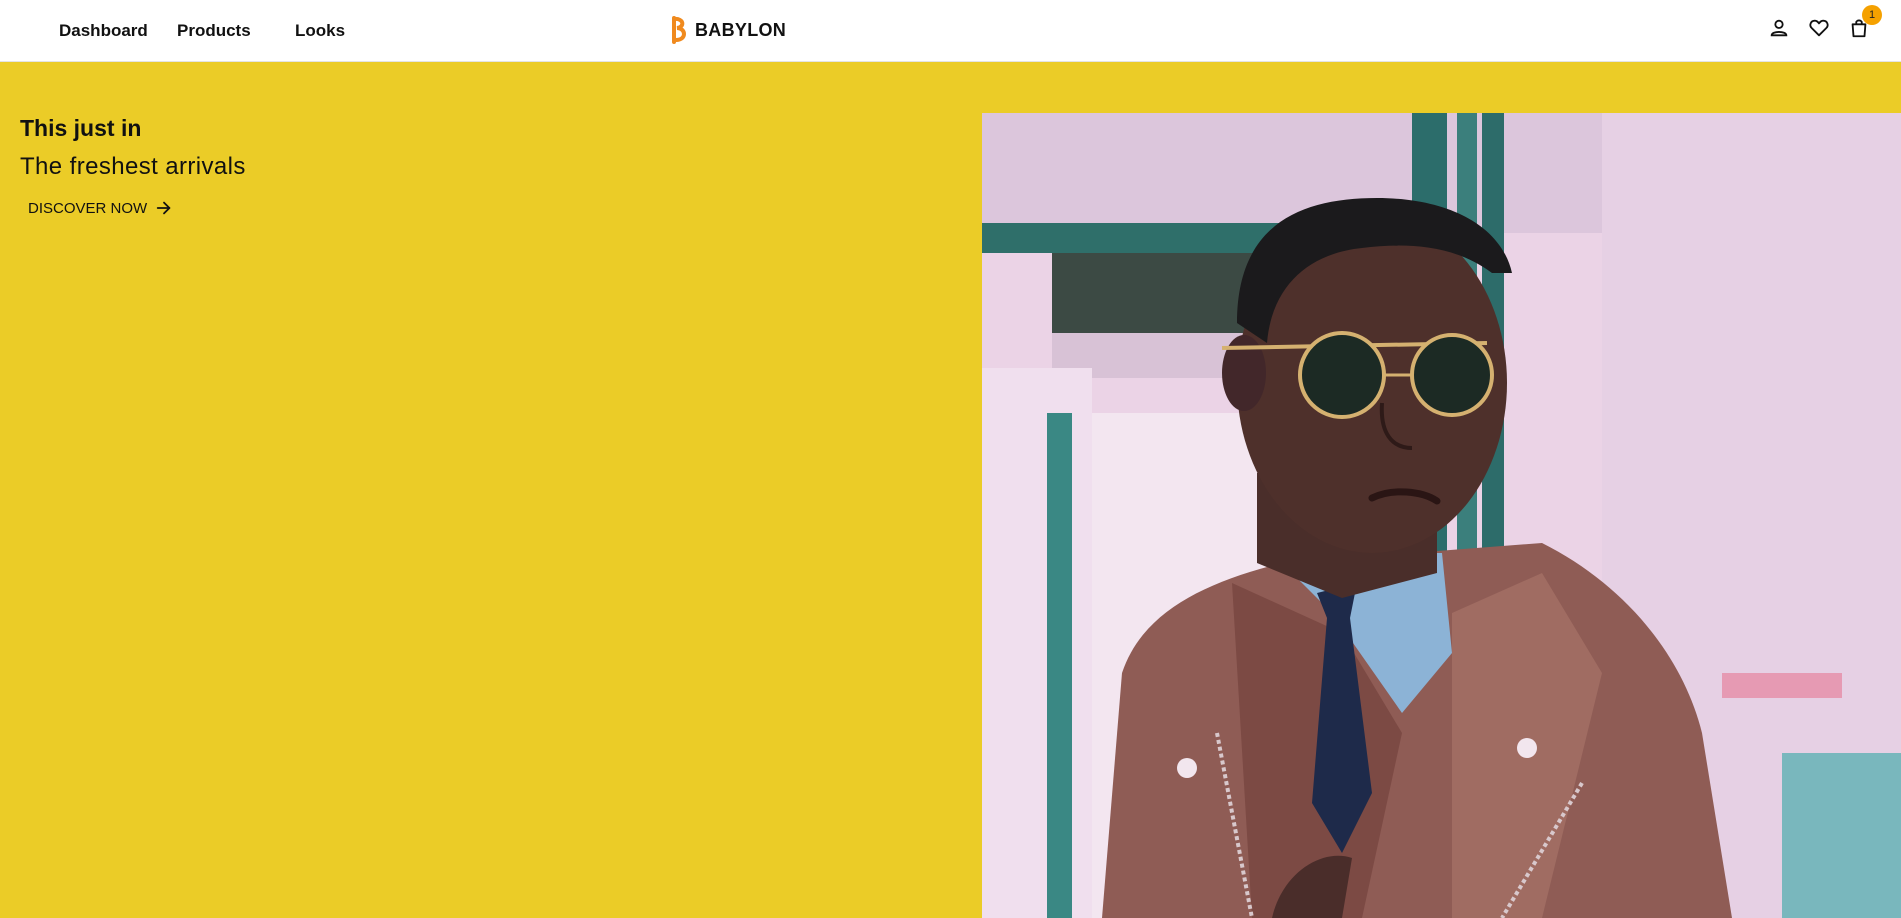 The width and height of the screenshot is (1901, 918). Describe the element at coordinates (214, 31) in the screenshot. I see `nav-products: Products` at that location.